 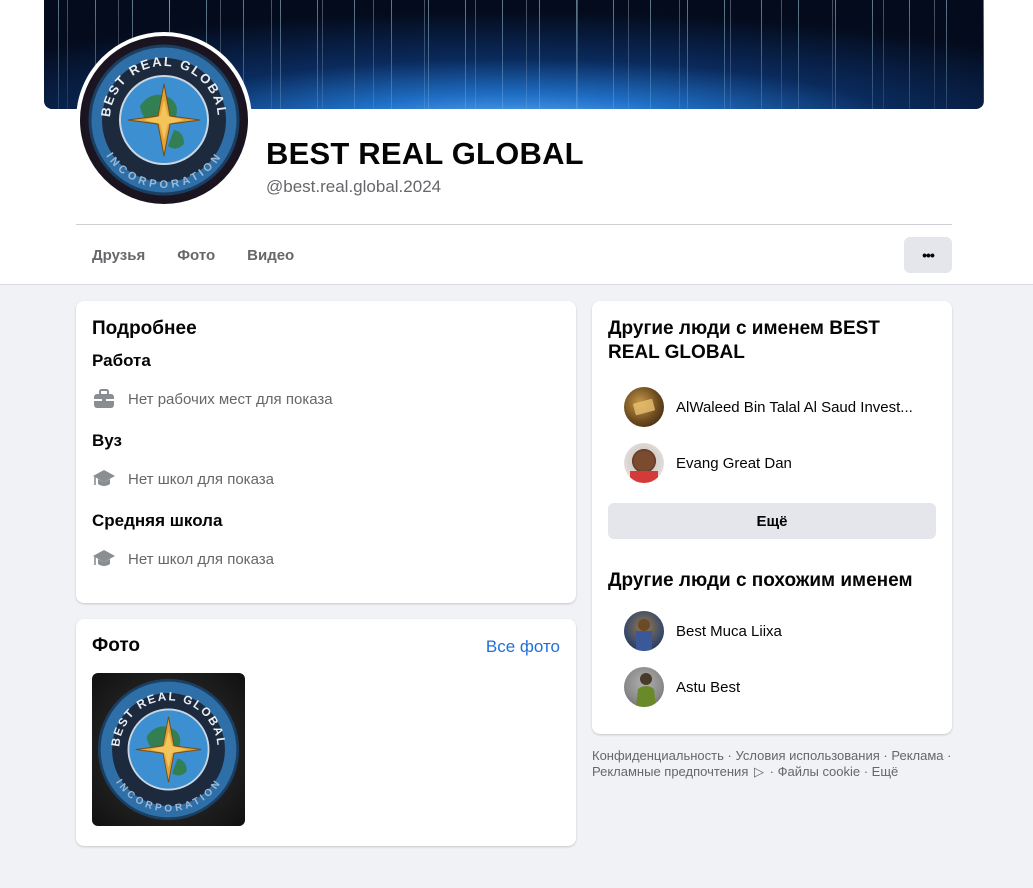 What do you see at coordinates (144, 328) in the screenshot?
I see `about-title: Подробнее` at bounding box center [144, 328].